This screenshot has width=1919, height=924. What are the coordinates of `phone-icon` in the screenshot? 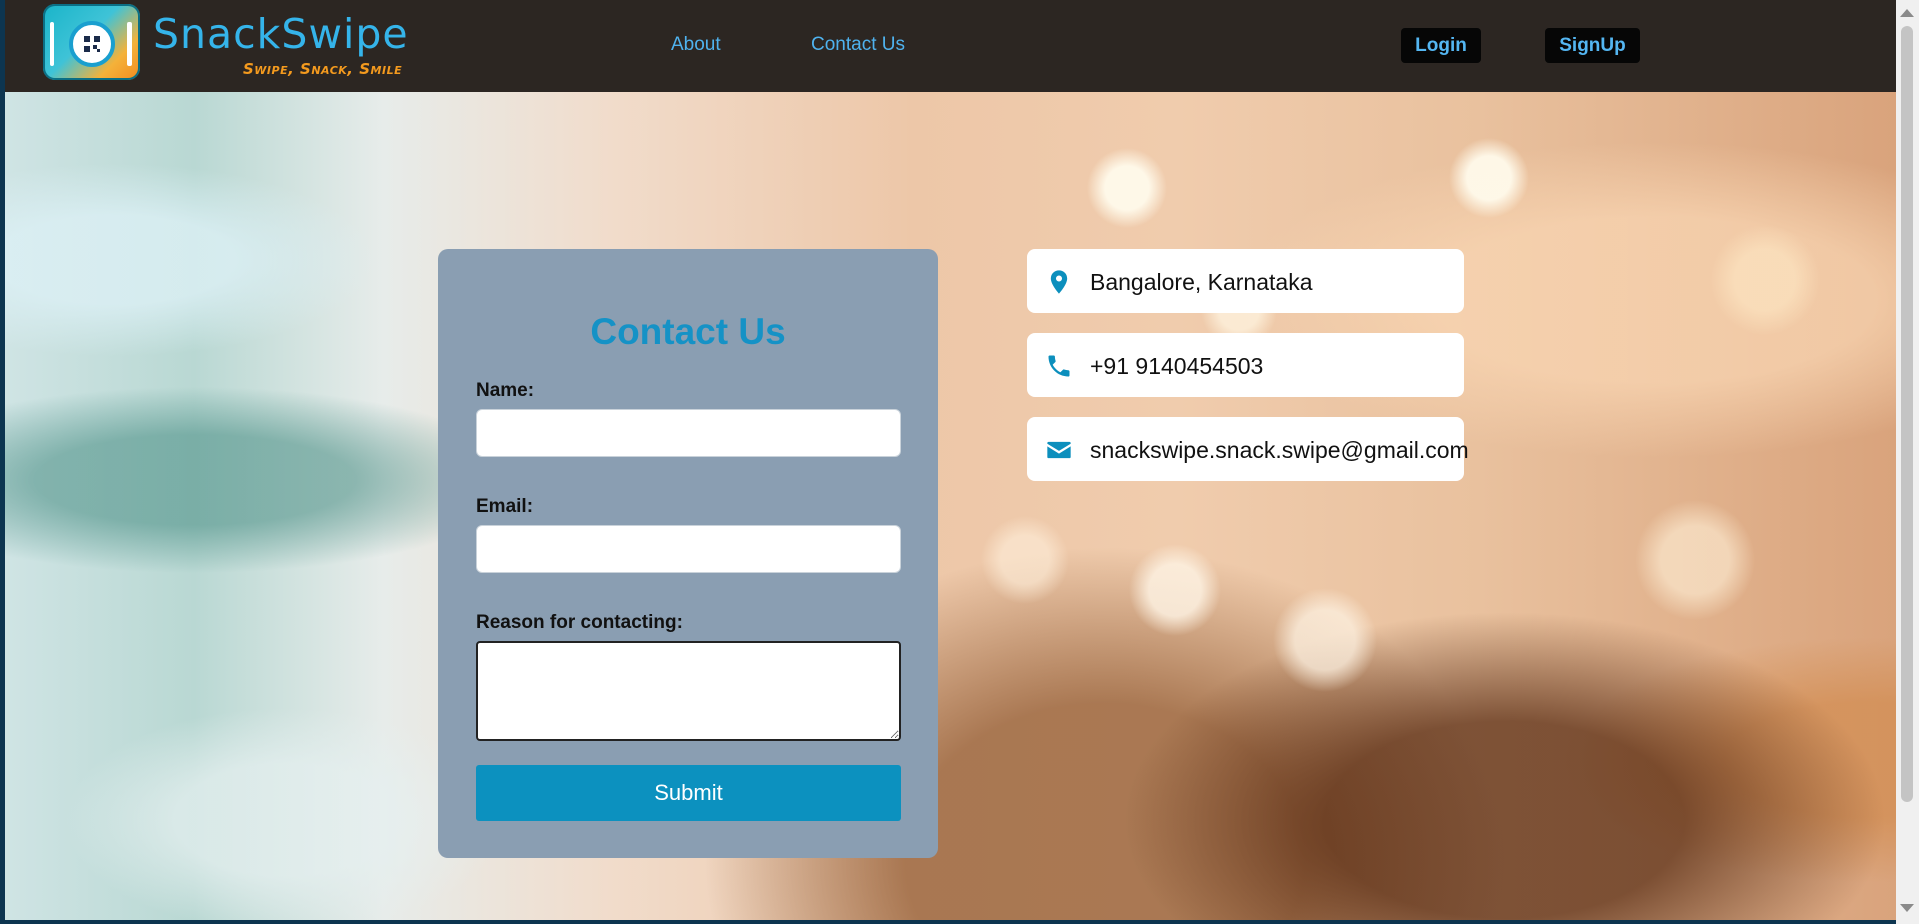 It's located at (1059, 366).